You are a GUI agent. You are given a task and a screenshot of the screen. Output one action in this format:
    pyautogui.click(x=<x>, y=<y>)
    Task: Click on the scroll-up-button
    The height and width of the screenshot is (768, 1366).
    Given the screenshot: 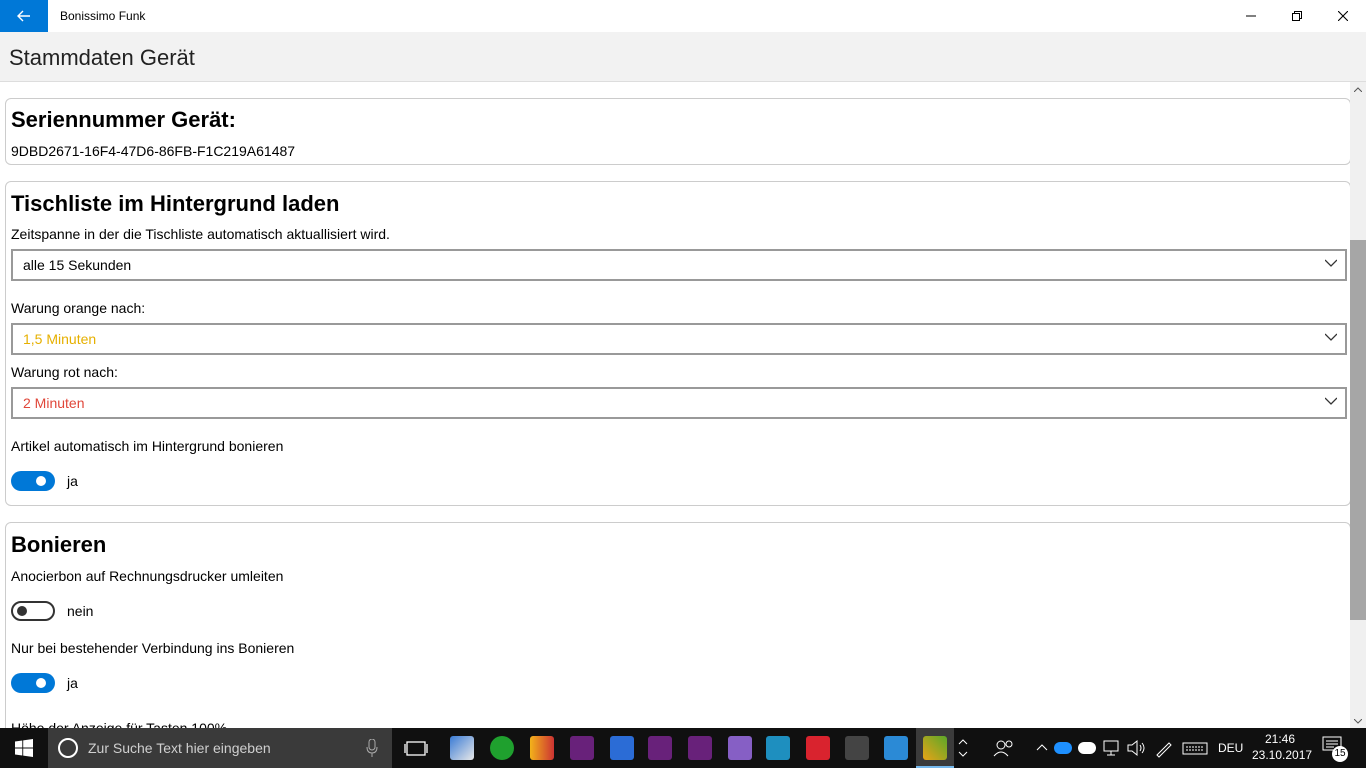 What is the action you would take?
    pyautogui.click(x=1358, y=89)
    